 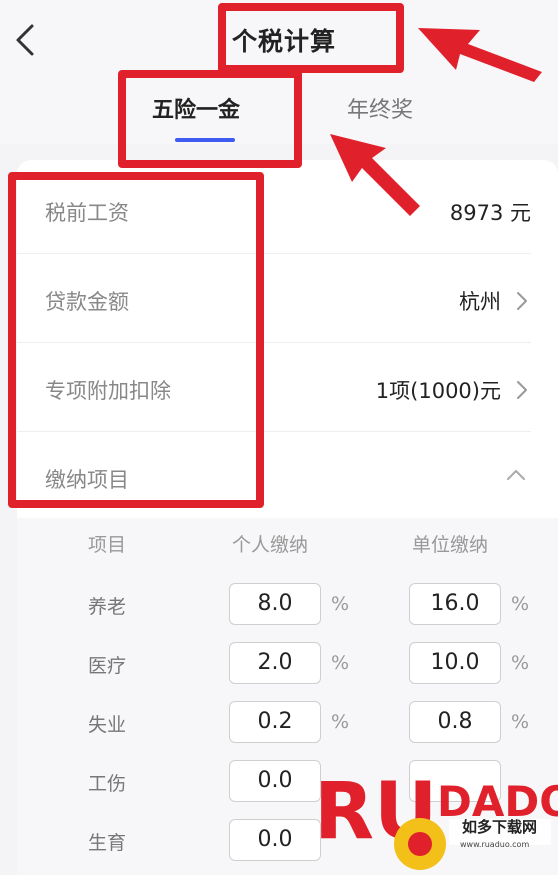 What do you see at coordinates (107, 666) in the screenshot?
I see `item-medical-label: 医疗` at bounding box center [107, 666].